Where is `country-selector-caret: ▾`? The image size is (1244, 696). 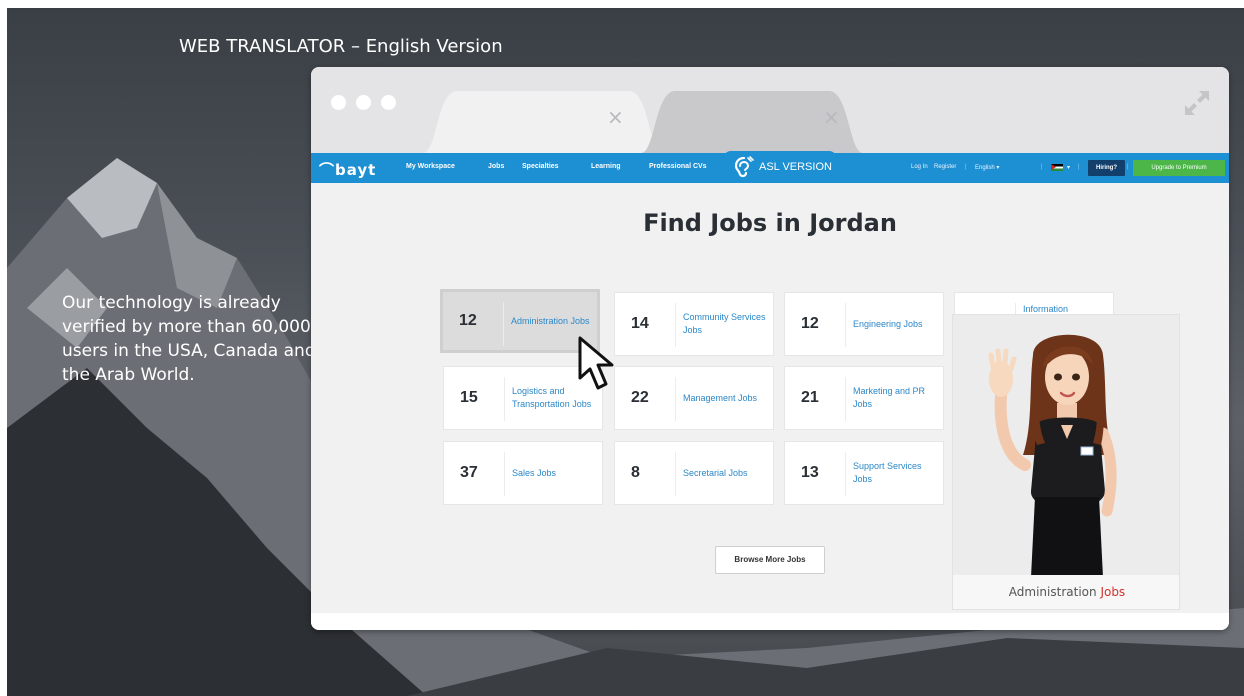 country-selector-caret: ▾ is located at coordinates (1068, 167).